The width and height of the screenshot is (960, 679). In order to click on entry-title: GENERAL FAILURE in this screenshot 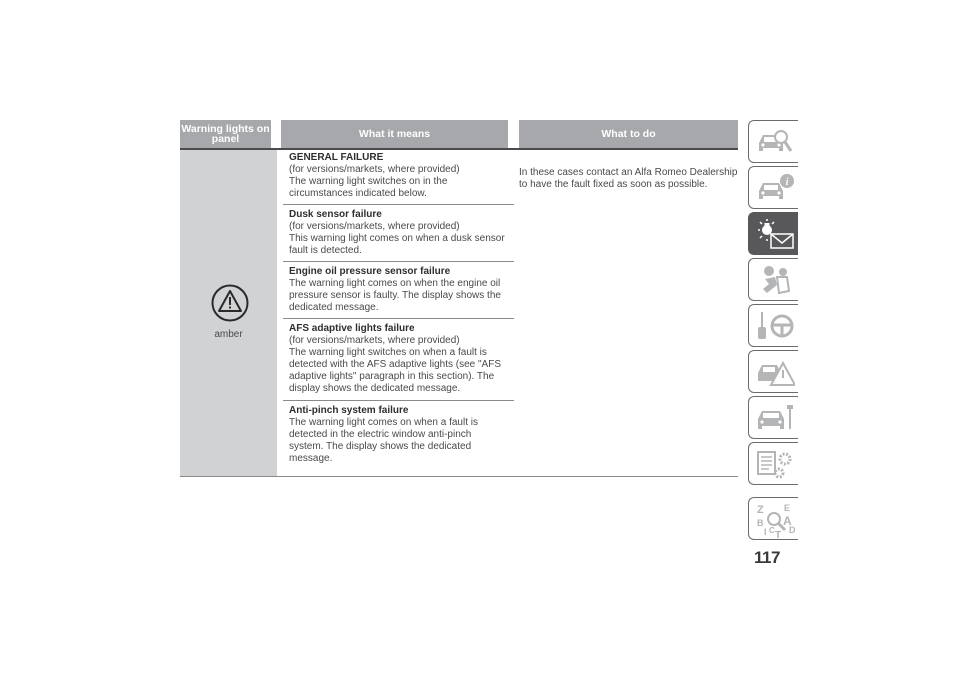, I will do `click(336, 157)`.